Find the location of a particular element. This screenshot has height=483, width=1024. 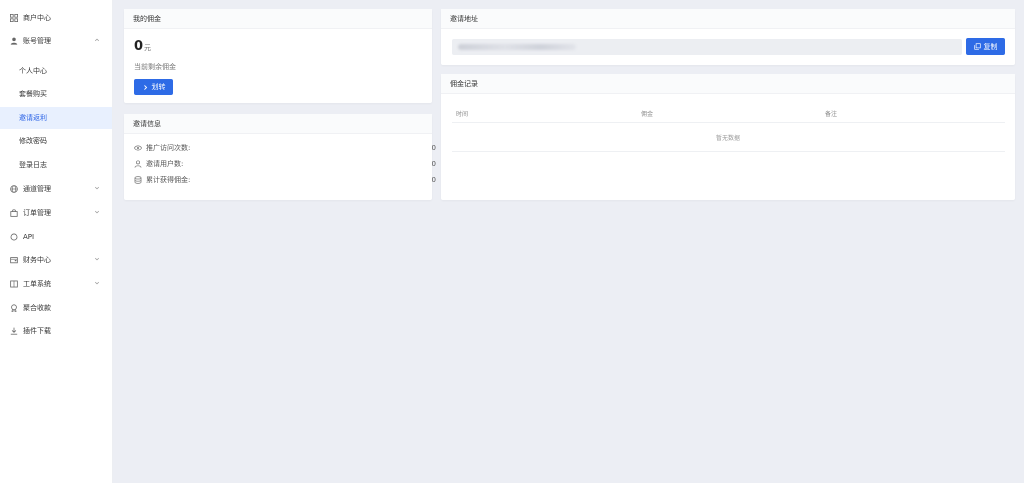

invite-info-title: 邀请信息 is located at coordinates (278, 124).